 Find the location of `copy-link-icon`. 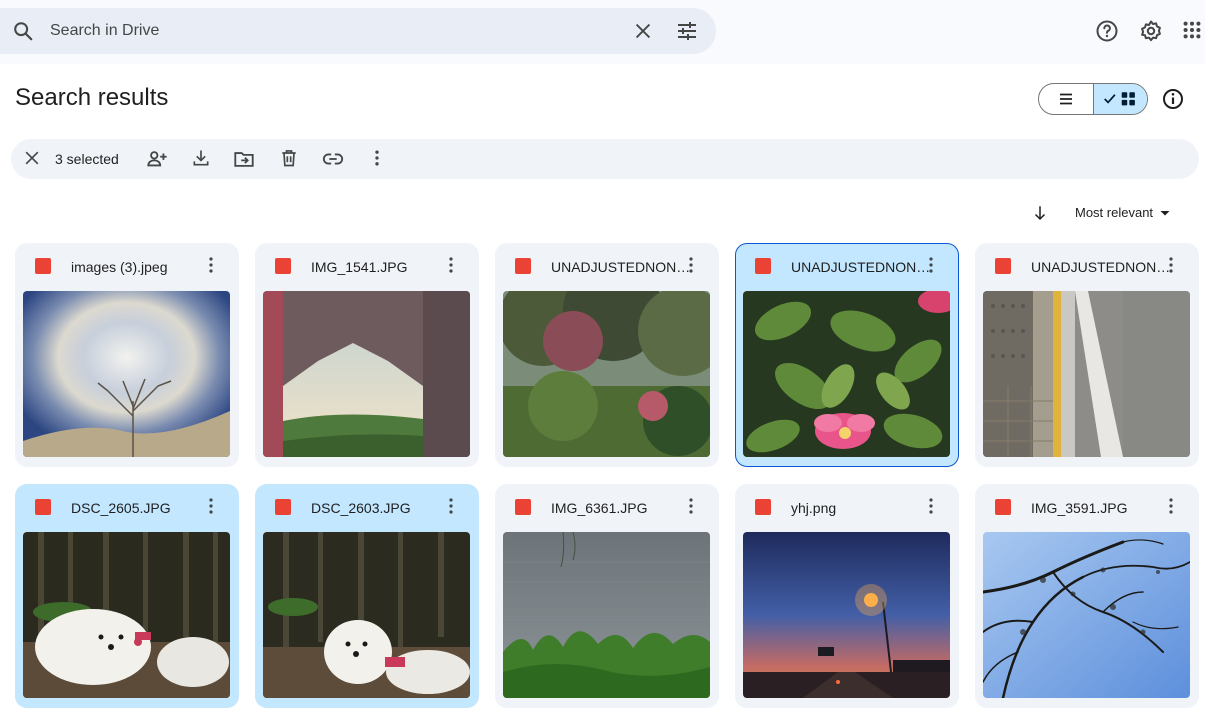

copy-link-icon is located at coordinates (333, 159).